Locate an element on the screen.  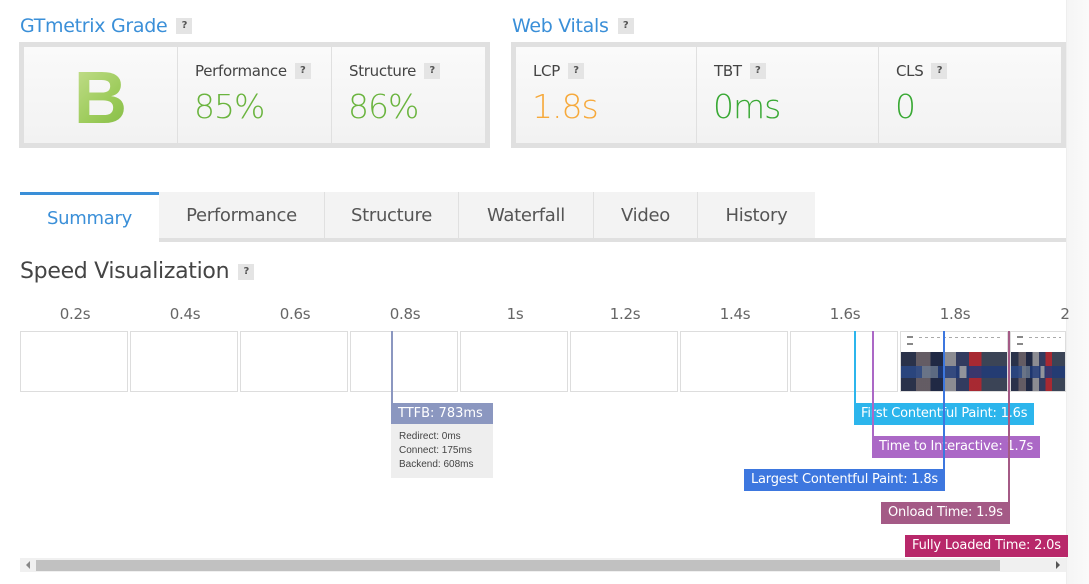
tab-structure: Structure is located at coordinates (392, 215).